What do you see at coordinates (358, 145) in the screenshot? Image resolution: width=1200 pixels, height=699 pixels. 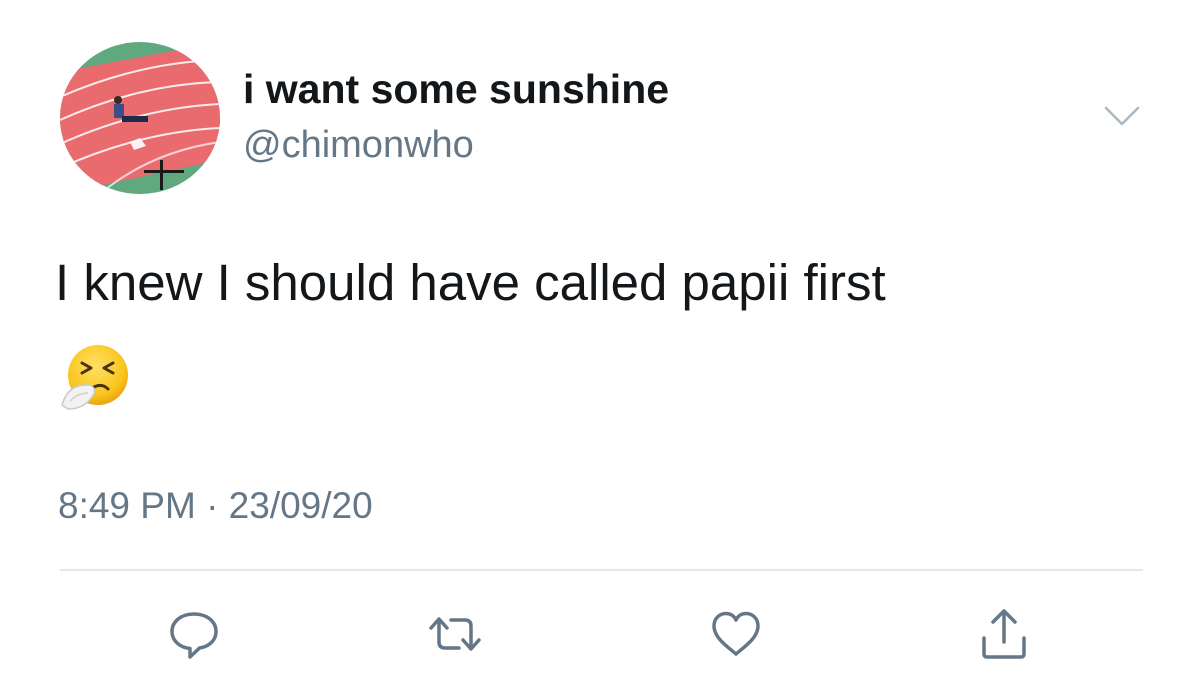 I see `user-handle: @chimonwho` at bounding box center [358, 145].